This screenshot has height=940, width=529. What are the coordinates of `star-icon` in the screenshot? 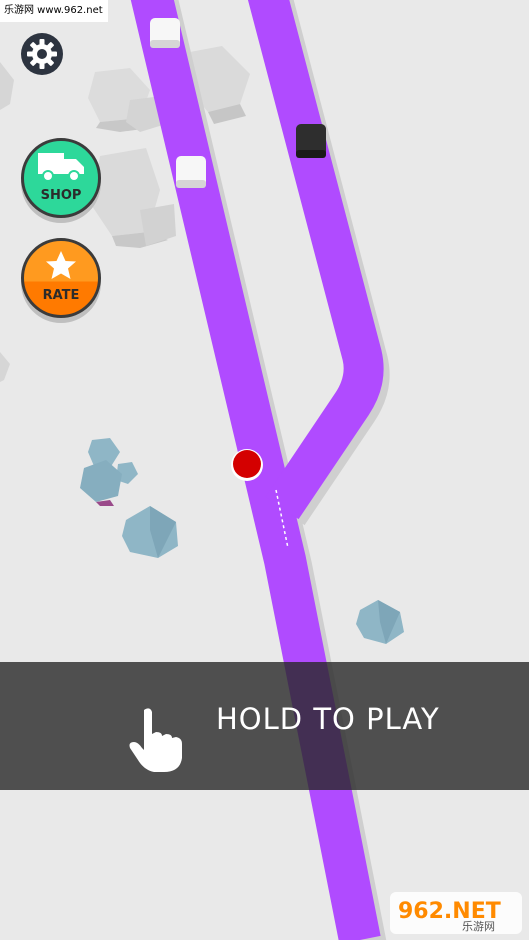 It's located at (61, 268).